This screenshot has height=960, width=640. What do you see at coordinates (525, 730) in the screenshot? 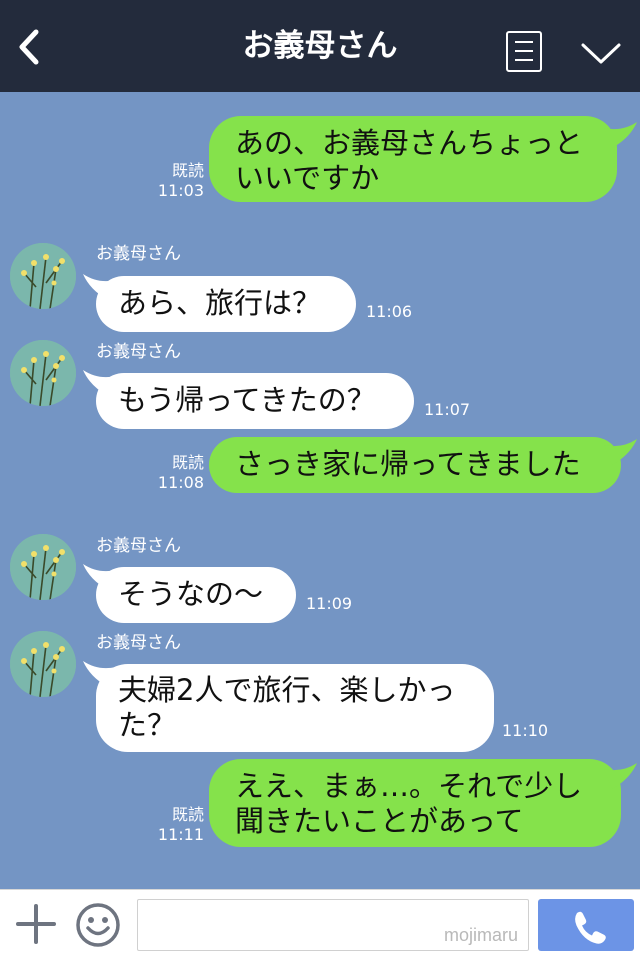
I see `message-time: 11:10` at bounding box center [525, 730].